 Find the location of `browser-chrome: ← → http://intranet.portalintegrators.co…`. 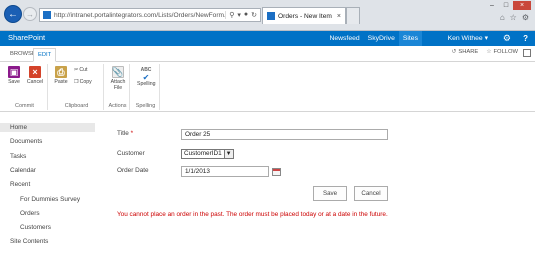

browser-chrome: ← → http://intranet.portalintegrators.co… is located at coordinates (267, 15).